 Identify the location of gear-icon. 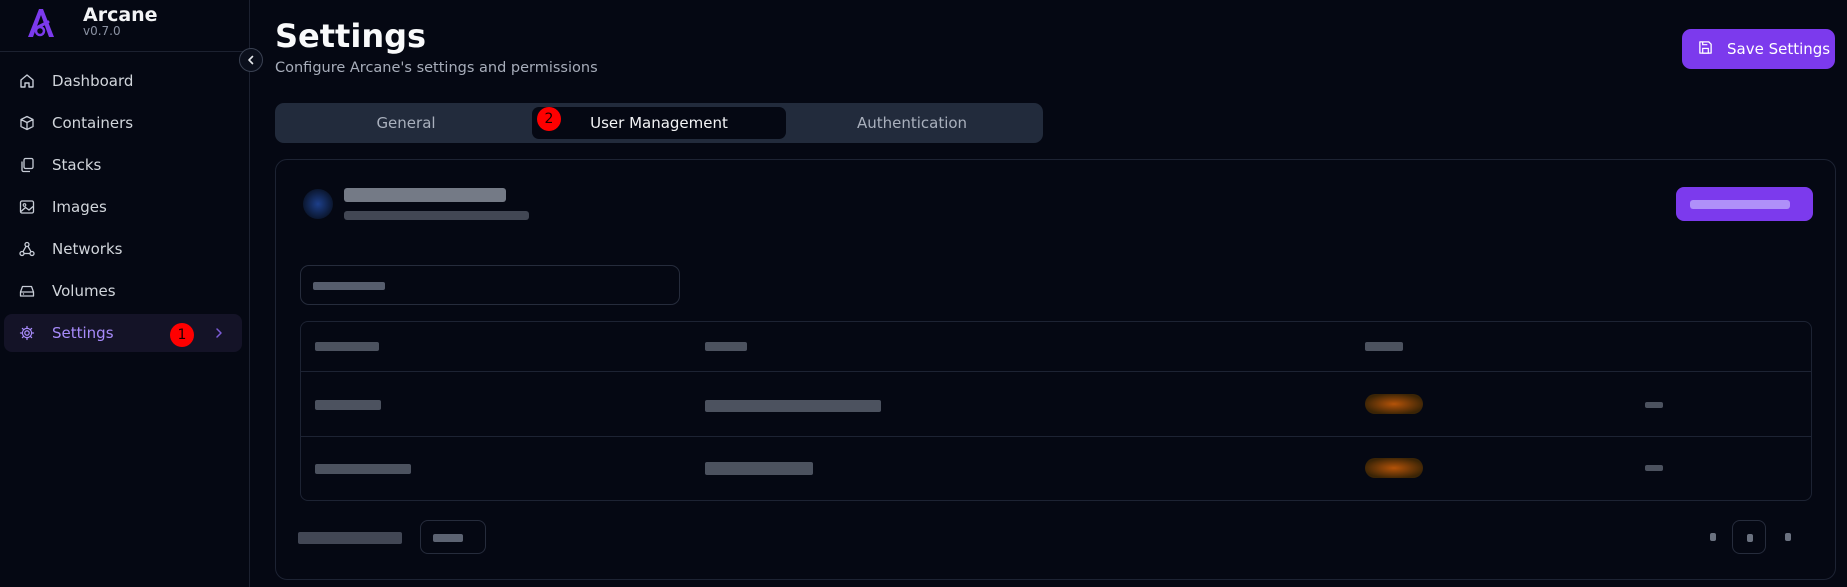
(27, 333).